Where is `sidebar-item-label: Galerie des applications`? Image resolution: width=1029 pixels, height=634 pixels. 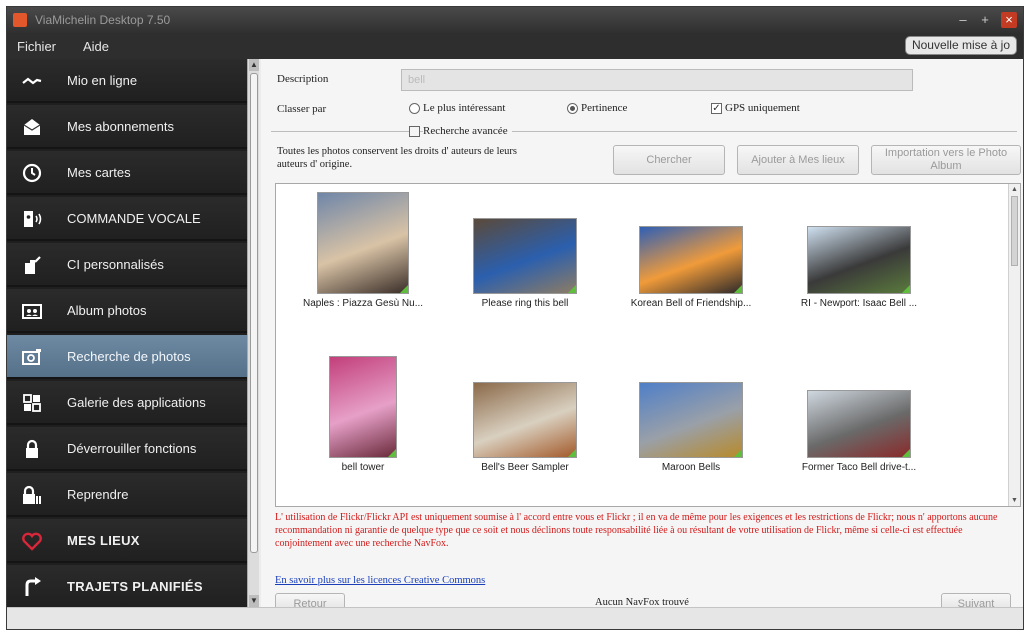 sidebar-item-label: Galerie des applications is located at coordinates (136, 402).